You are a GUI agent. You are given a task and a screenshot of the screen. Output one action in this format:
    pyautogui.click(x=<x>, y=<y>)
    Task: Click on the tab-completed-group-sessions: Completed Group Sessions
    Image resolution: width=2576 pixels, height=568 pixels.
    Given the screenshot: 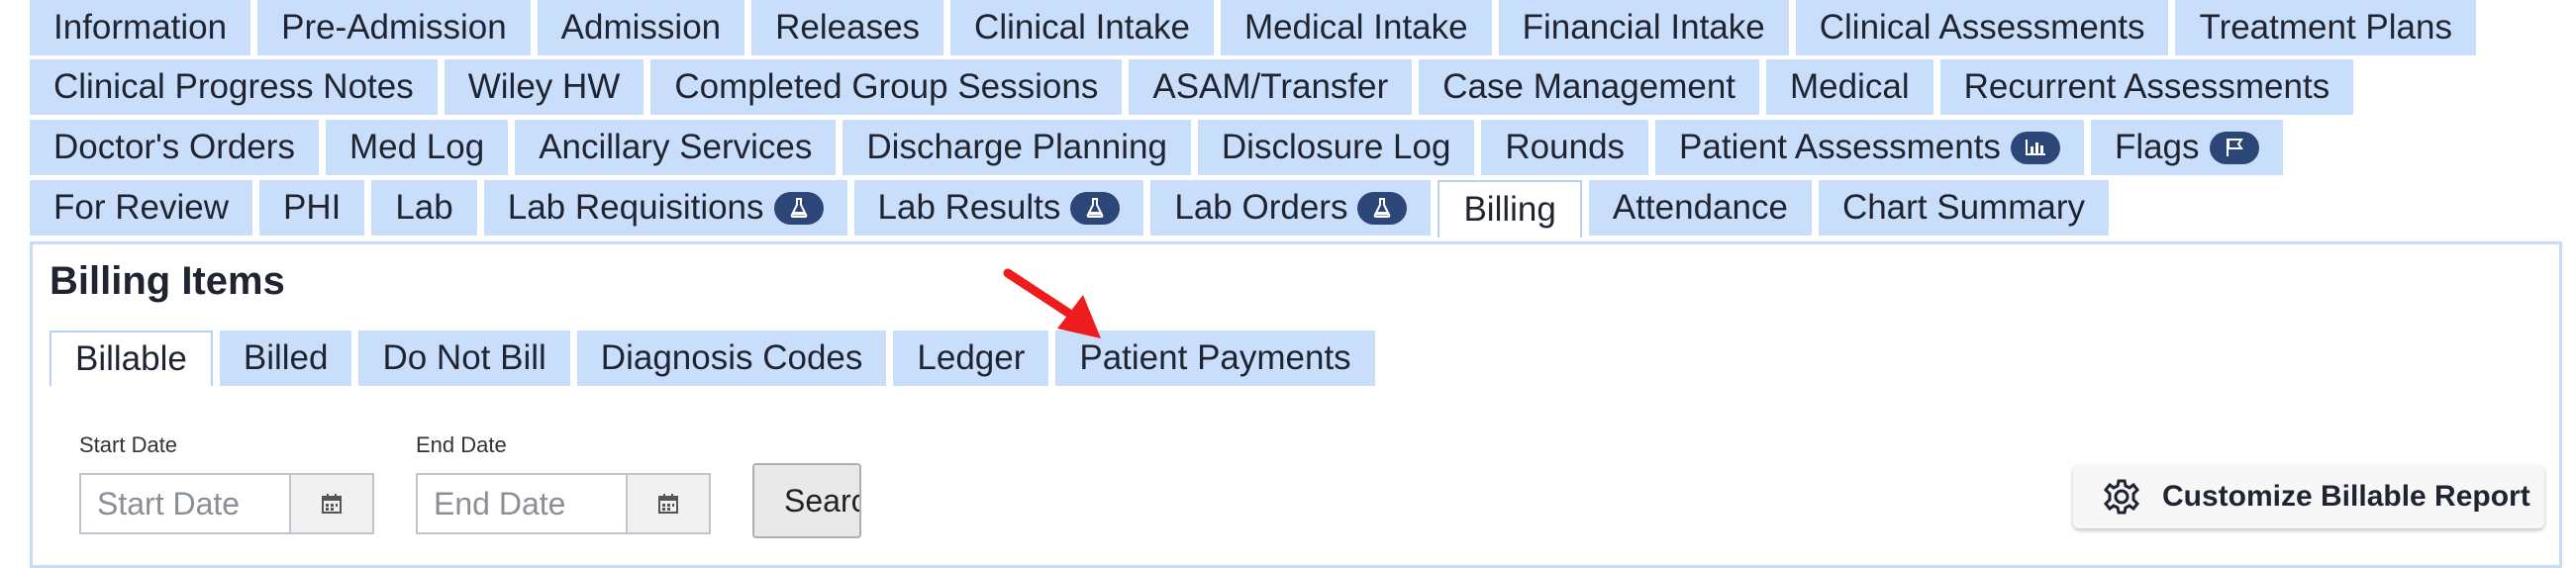 What is the action you would take?
    pyautogui.click(x=887, y=87)
    